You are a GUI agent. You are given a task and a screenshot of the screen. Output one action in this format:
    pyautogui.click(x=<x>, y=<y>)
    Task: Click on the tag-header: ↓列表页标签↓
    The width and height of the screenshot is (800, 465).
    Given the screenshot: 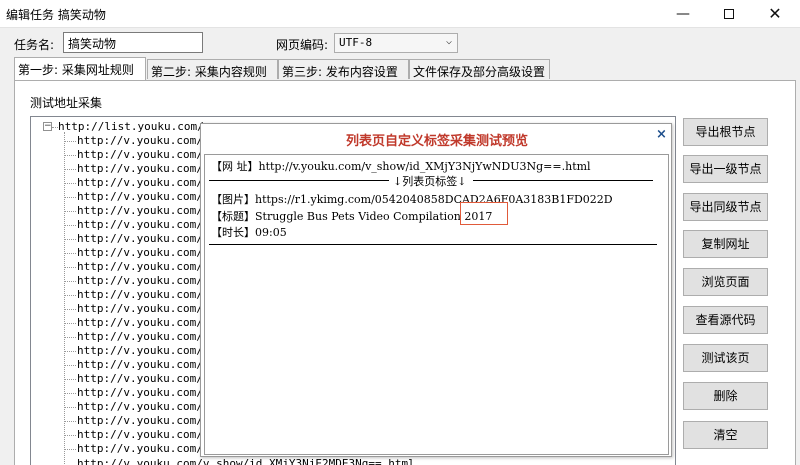 What is the action you would take?
    pyautogui.click(x=430, y=181)
    